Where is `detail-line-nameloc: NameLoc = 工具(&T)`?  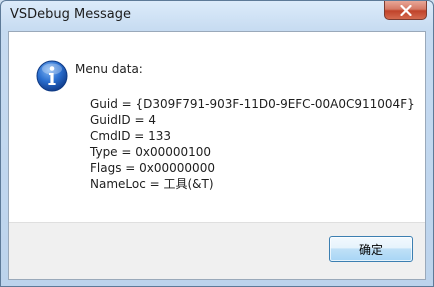
detail-line-nameloc: NameLoc = 工具(&T) is located at coordinates (152, 184).